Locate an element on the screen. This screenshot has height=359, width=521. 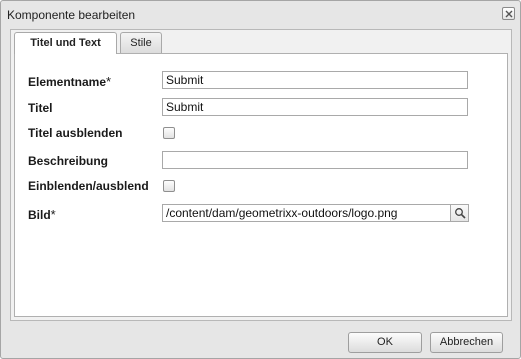
description-label: Beschreibung is located at coordinates (68, 161).